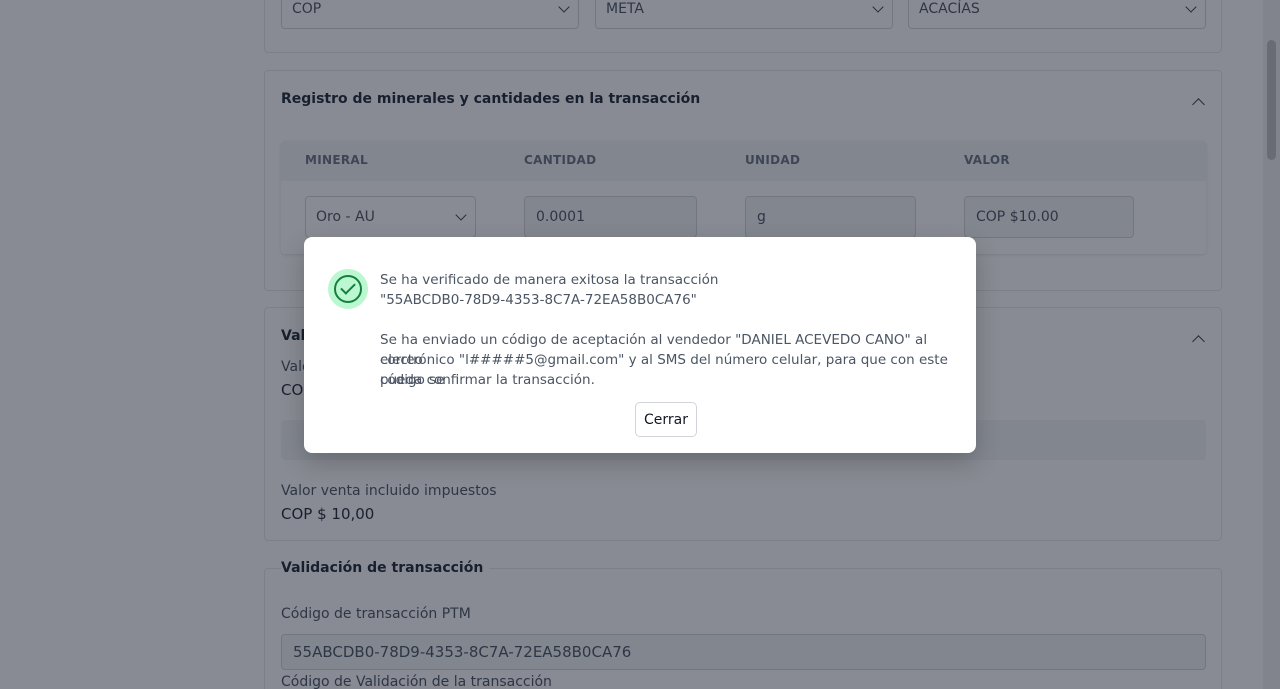 This screenshot has height=689, width=1280. I want to click on check-circle-icon, so click(348, 289).